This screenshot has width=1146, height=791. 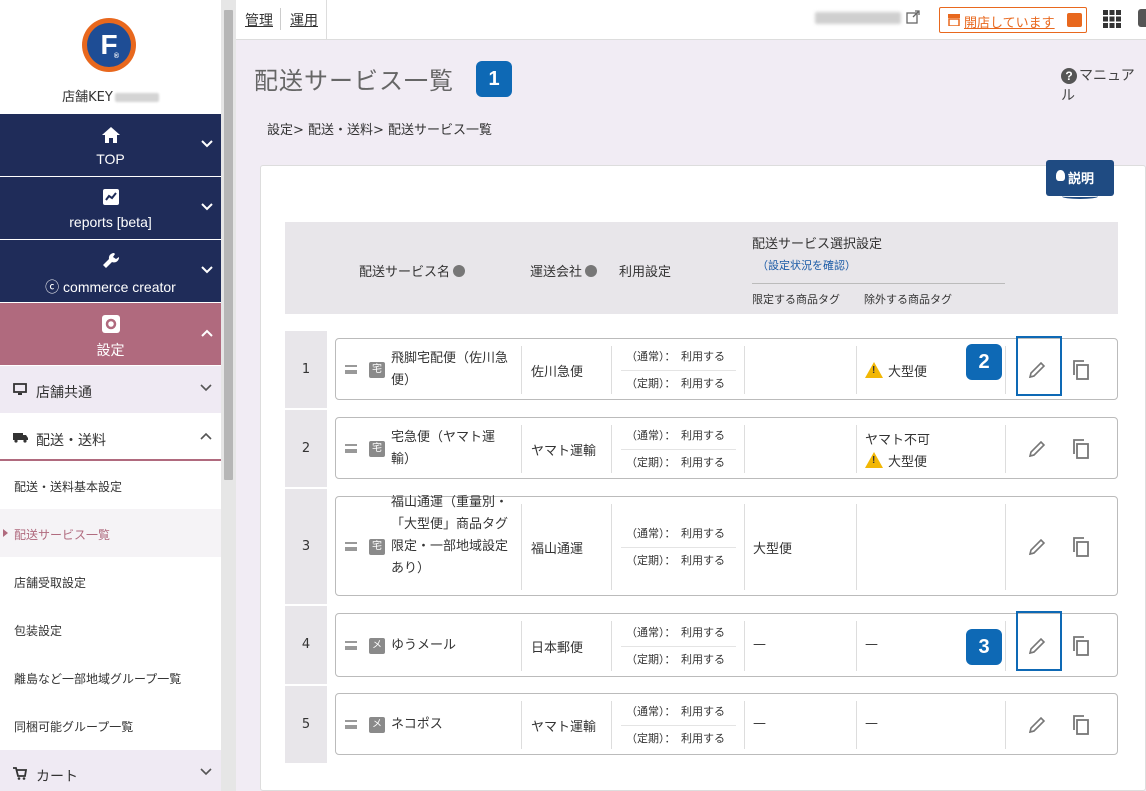 What do you see at coordinates (110, 270) in the screenshot?
I see `nav-commerce-creator: ⓒ commerce creator` at bounding box center [110, 270].